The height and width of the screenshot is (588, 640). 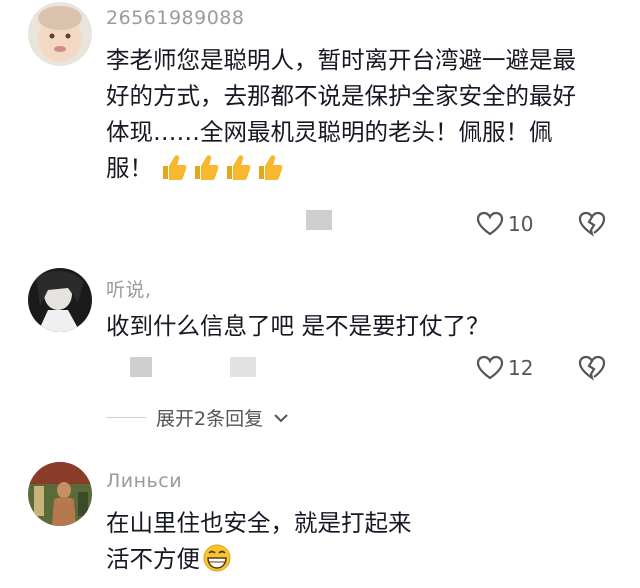 What do you see at coordinates (217, 558) in the screenshot?
I see `grinning-face-icon` at bounding box center [217, 558].